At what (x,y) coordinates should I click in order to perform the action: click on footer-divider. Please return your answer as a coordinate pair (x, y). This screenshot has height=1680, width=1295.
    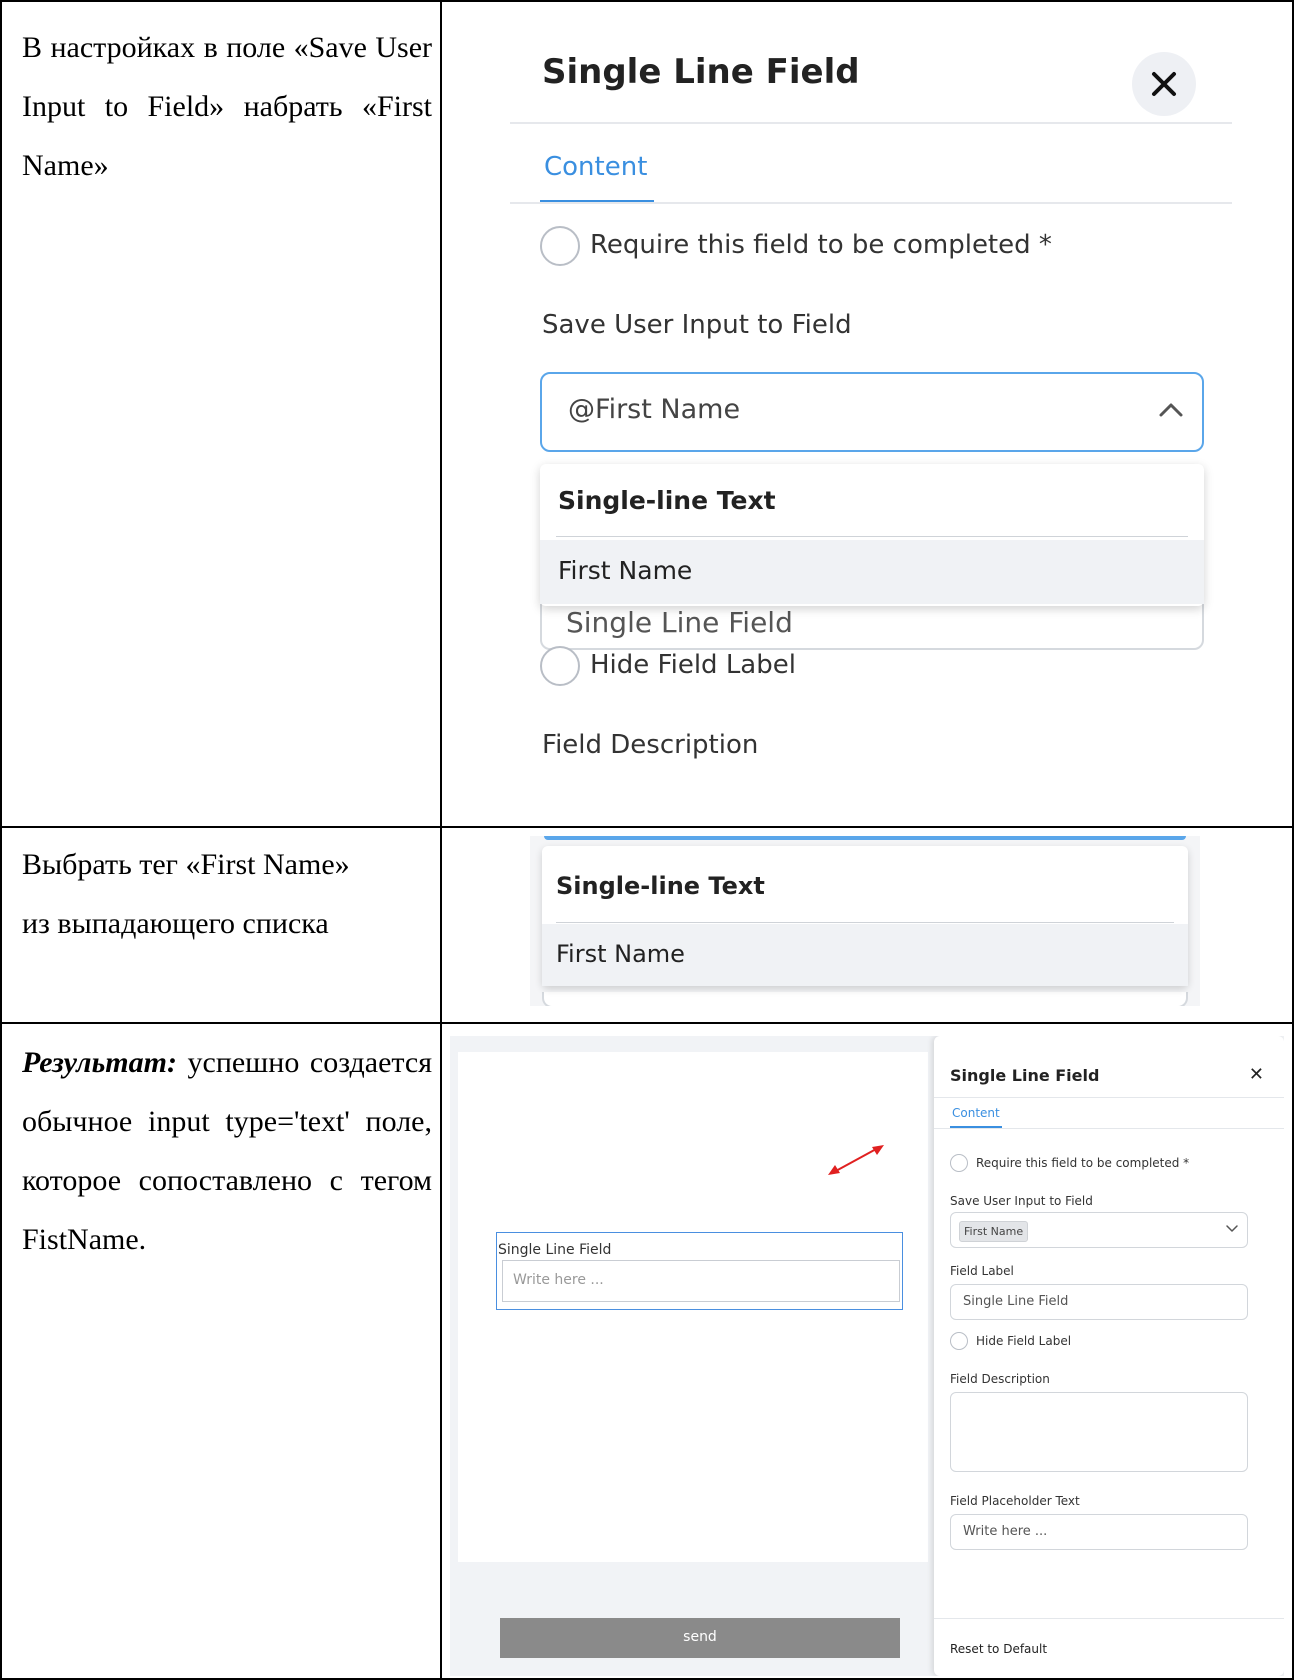
    Looking at the image, I should click on (1109, 1618).